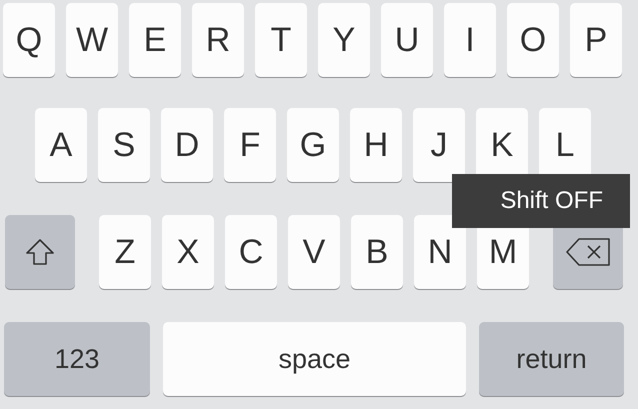 The image size is (638, 409). I want to click on letter-key: H, so click(376, 145).